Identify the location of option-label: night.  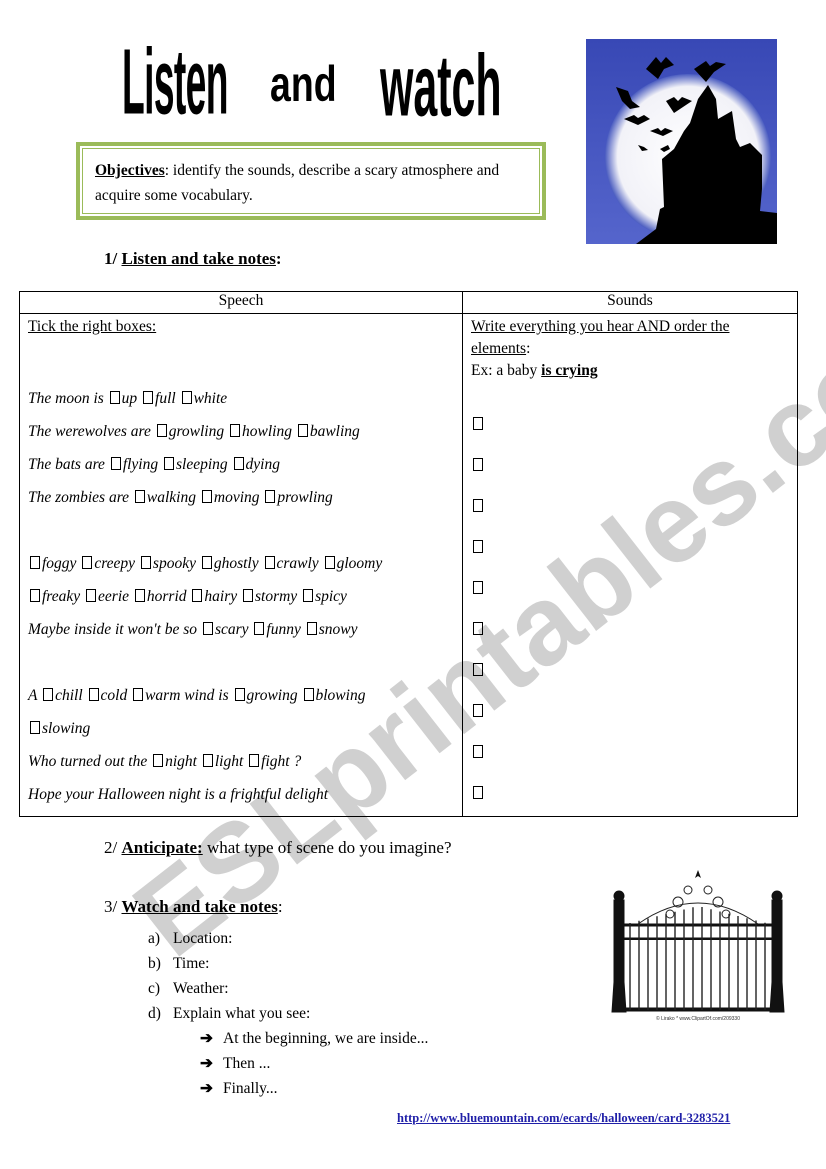
(181, 761).